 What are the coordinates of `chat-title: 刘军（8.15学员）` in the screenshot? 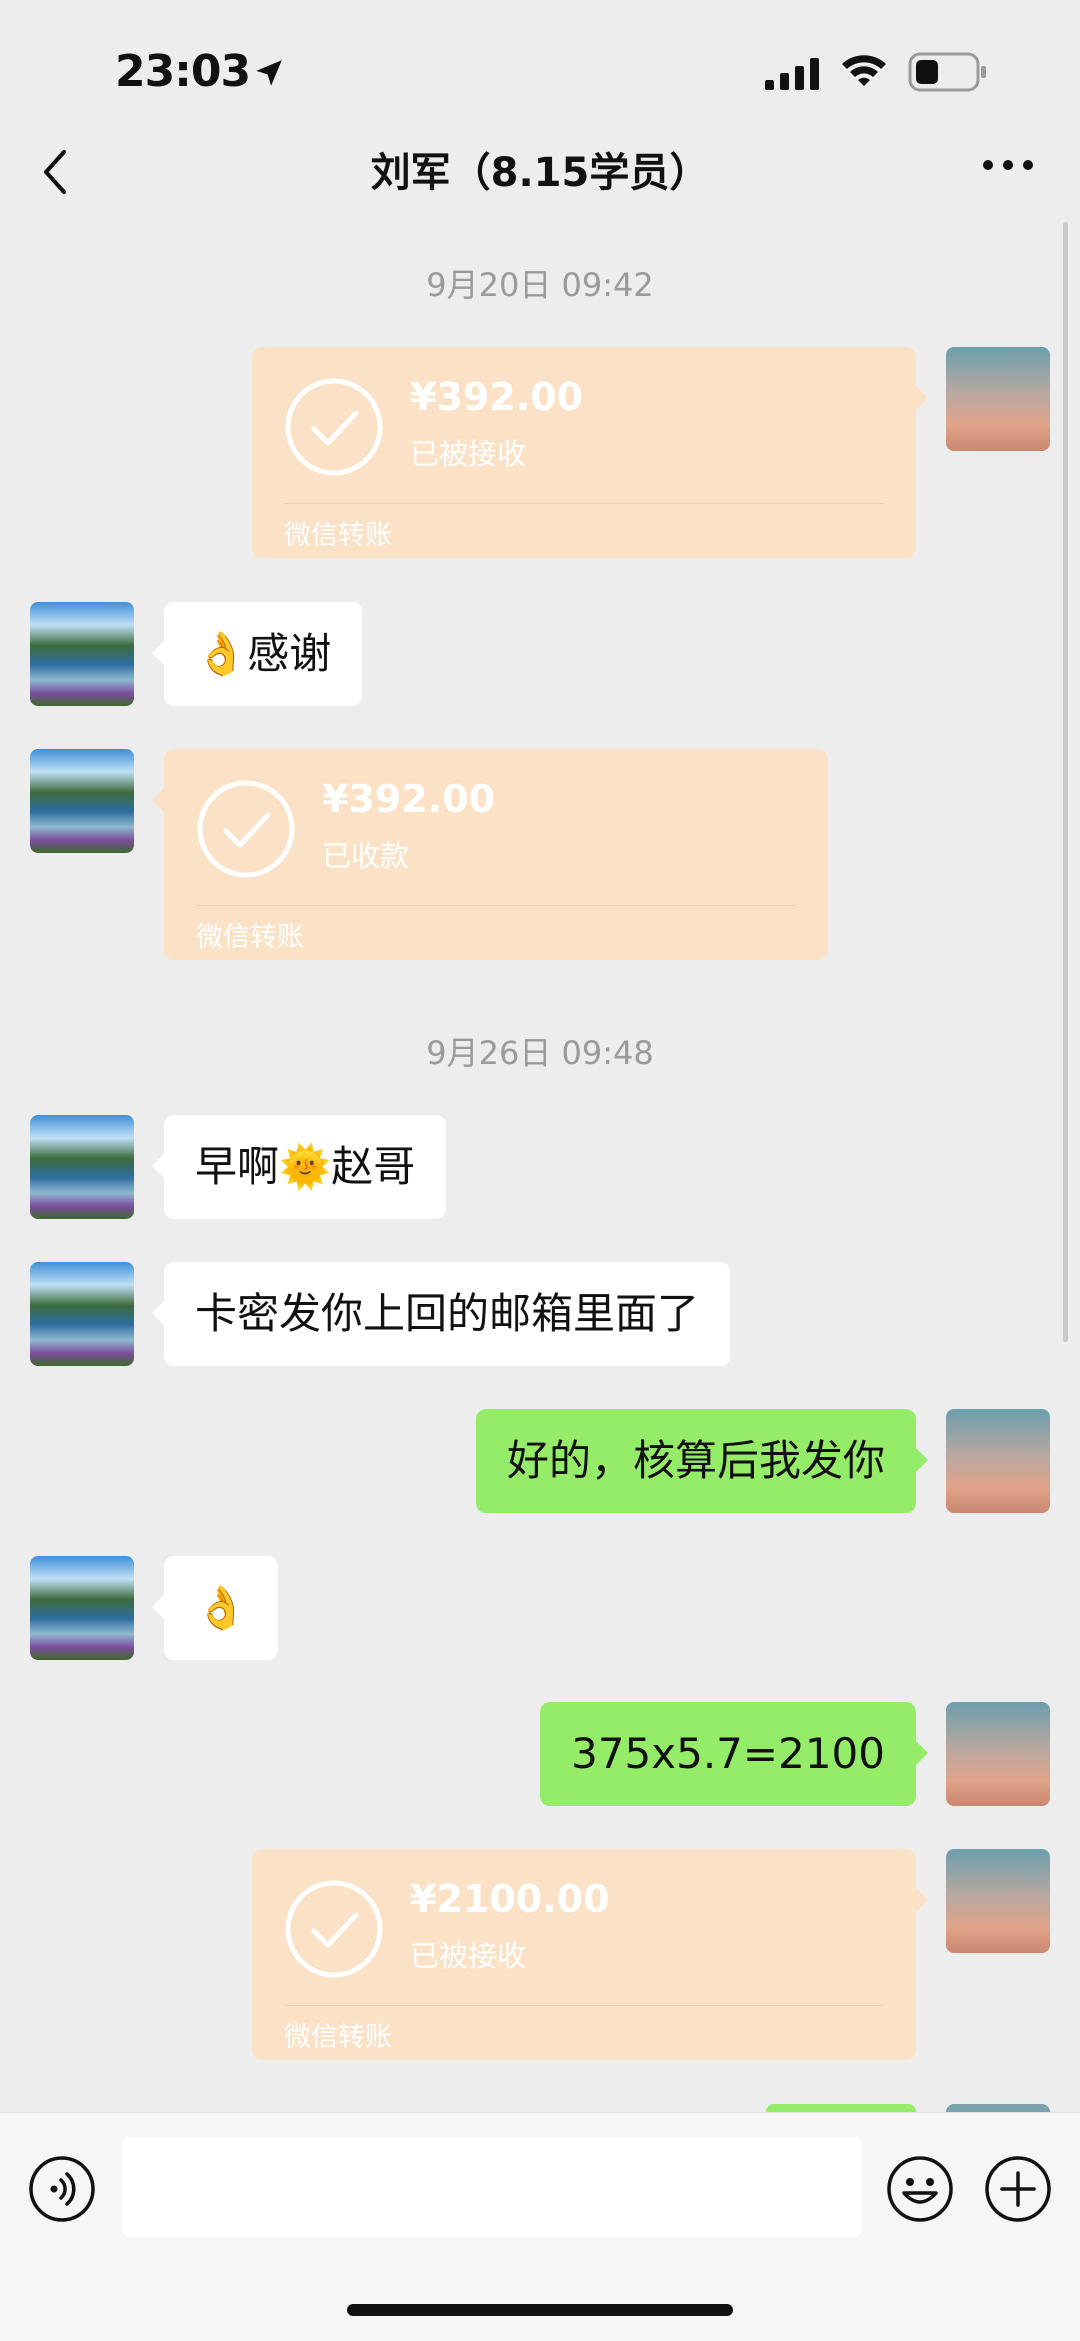 It's located at (540, 173).